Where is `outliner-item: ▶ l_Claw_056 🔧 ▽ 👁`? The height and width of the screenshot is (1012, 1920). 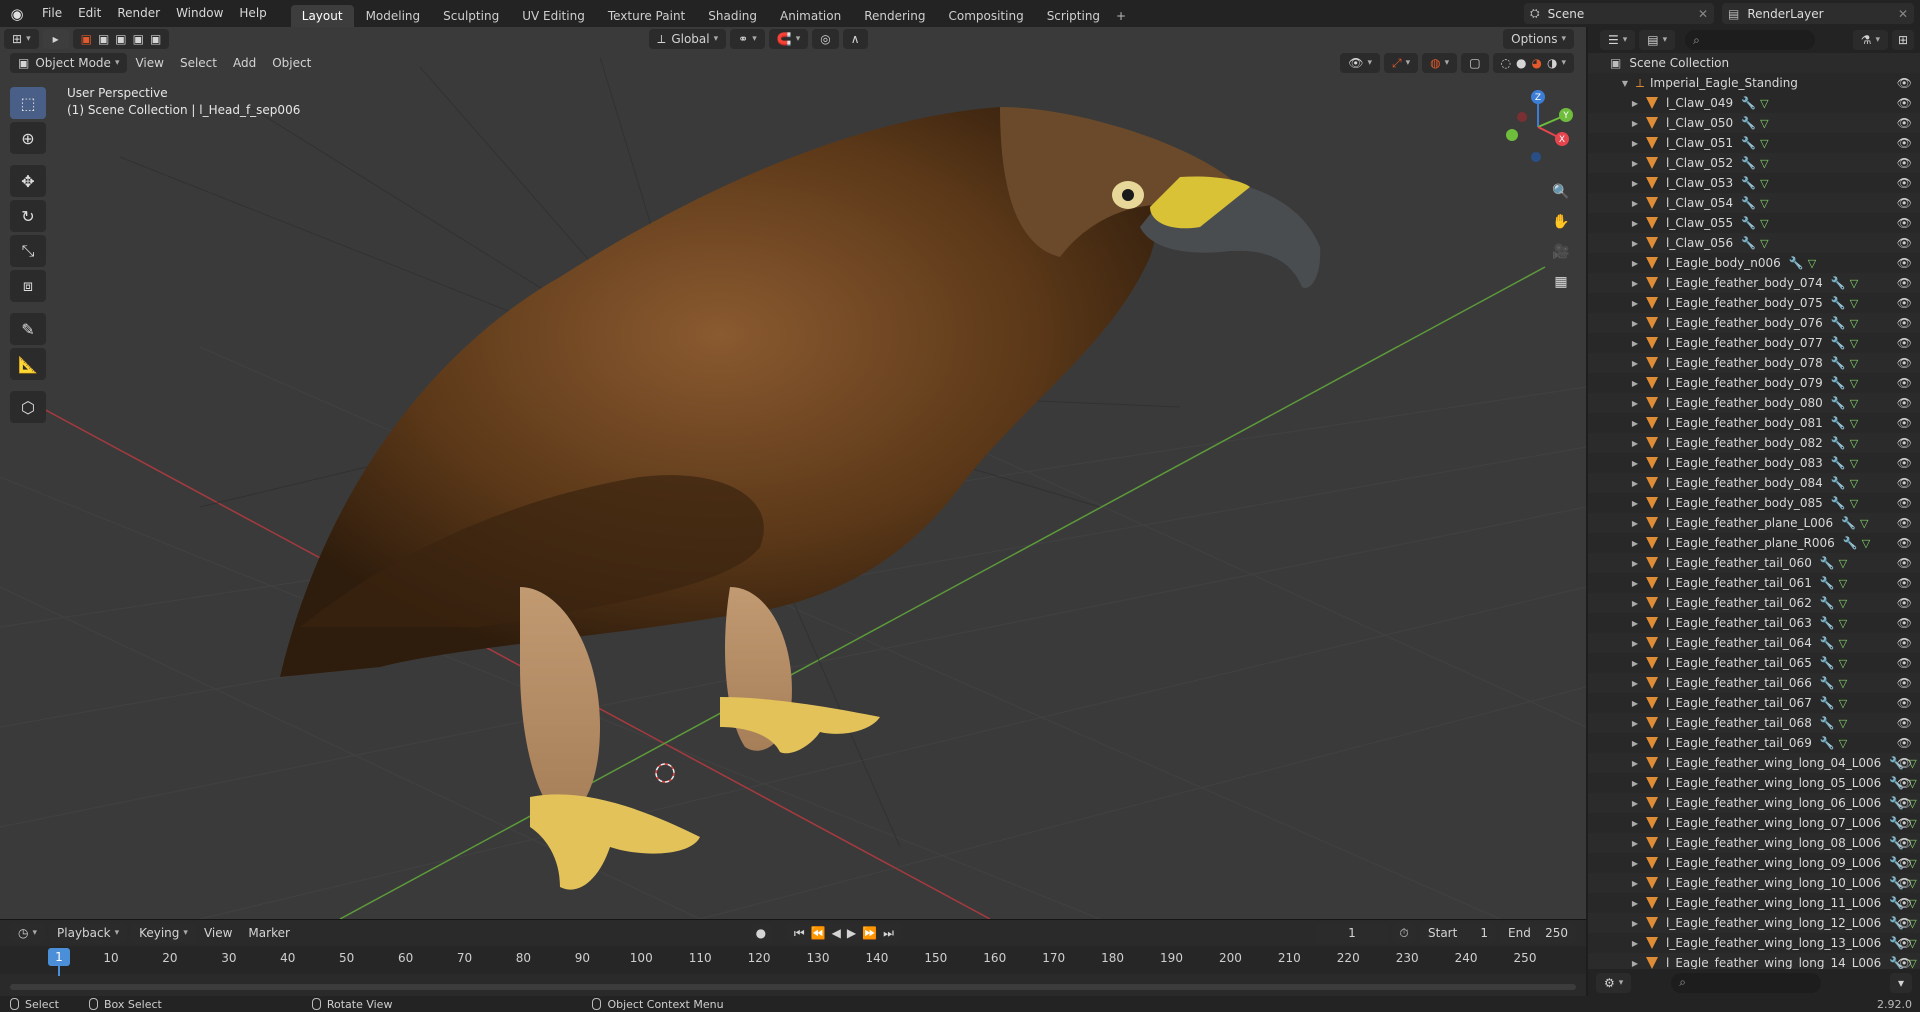 outliner-item: ▶ l_Claw_056 🔧 ▽ 👁 is located at coordinates (1754, 243).